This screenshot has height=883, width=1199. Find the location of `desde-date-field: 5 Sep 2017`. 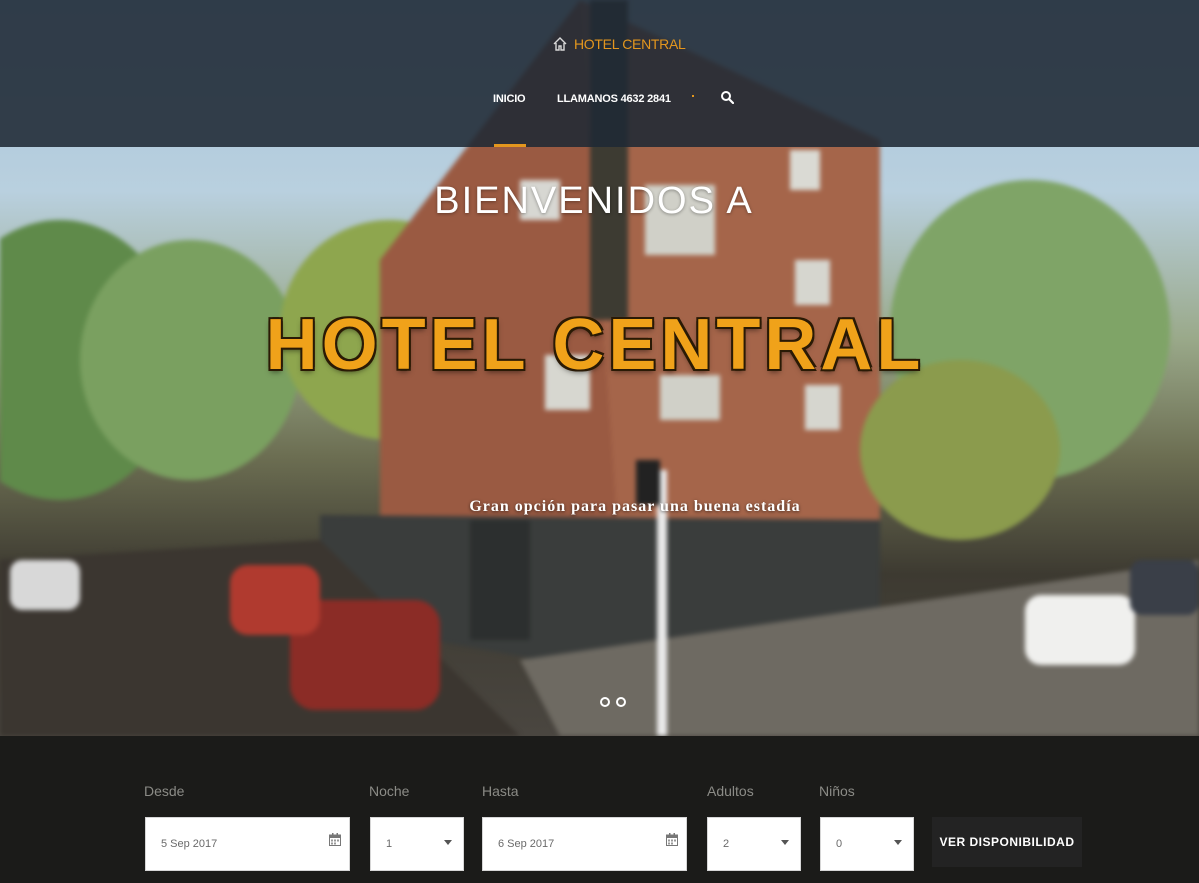

desde-date-field: 5 Sep 2017 is located at coordinates (247, 844).